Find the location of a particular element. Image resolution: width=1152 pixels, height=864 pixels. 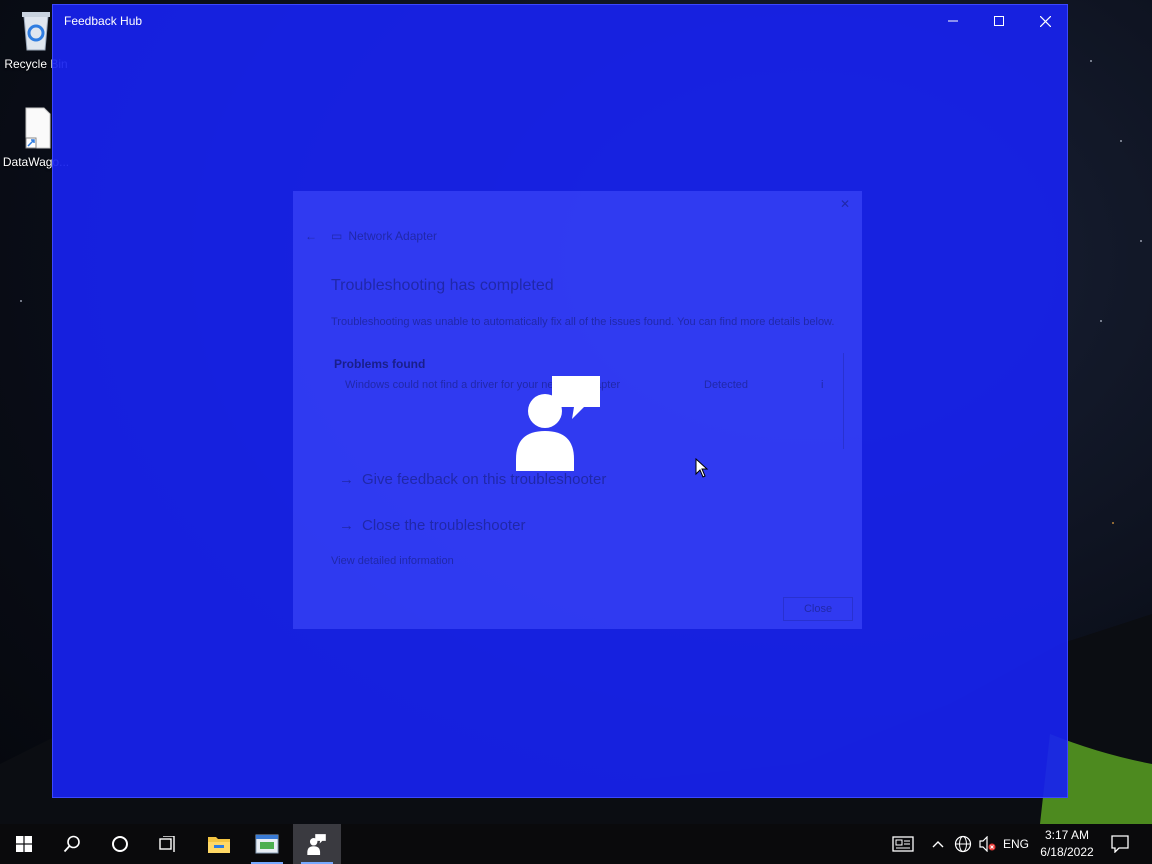

task-view-button is located at coordinates (168, 844).